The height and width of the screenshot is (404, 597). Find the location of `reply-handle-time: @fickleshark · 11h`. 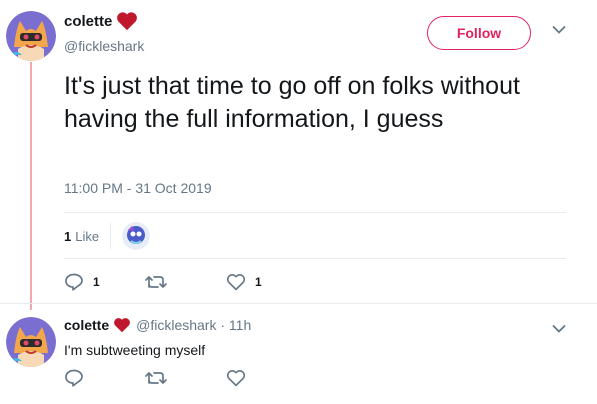

reply-handle-time: @fickleshark · 11h is located at coordinates (193, 325).